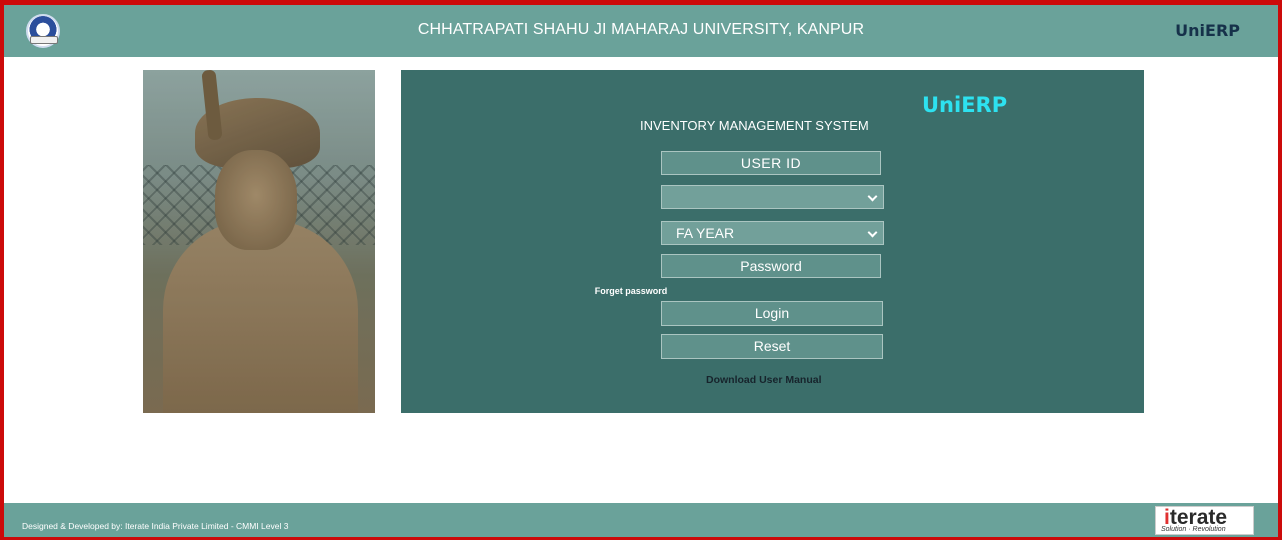 This screenshot has height=540, width=1282. I want to click on forget-password-row: Forget password, so click(641, 291).